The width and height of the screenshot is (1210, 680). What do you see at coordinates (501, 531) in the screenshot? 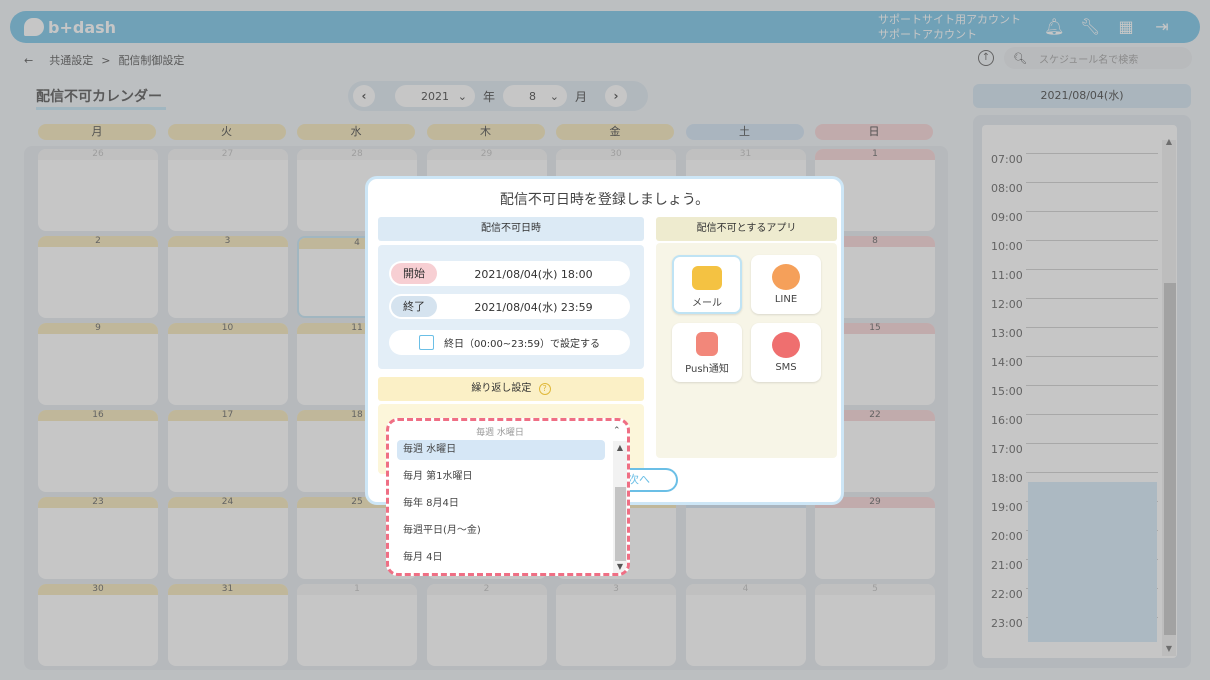
I see `repeat-option: 毎週平日(月～金)` at bounding box center [501, 531].